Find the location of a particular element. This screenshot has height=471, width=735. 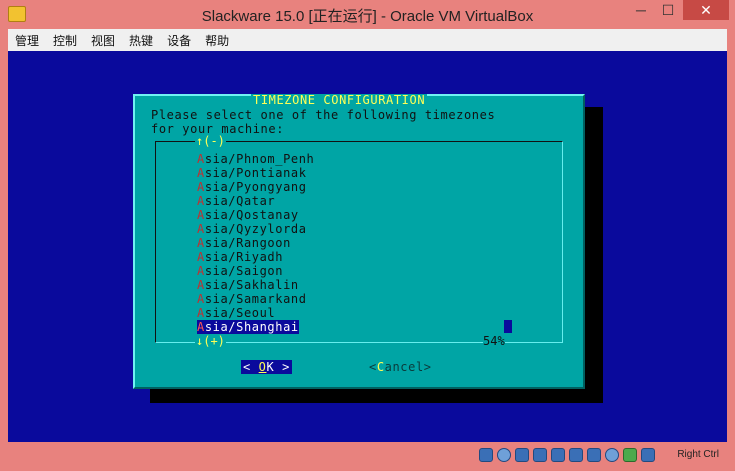

list-item-label: sia/Seoul is located at coordinates (240, 313).